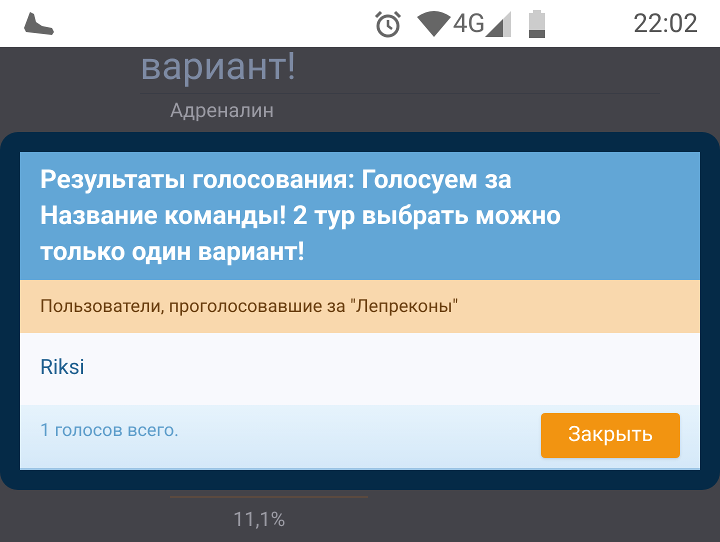 The image size is (720, 542). What do you see at coordinates (665, 23) in the screenshot?
I see `clock: 22:02` at bounding box center [665, 23].